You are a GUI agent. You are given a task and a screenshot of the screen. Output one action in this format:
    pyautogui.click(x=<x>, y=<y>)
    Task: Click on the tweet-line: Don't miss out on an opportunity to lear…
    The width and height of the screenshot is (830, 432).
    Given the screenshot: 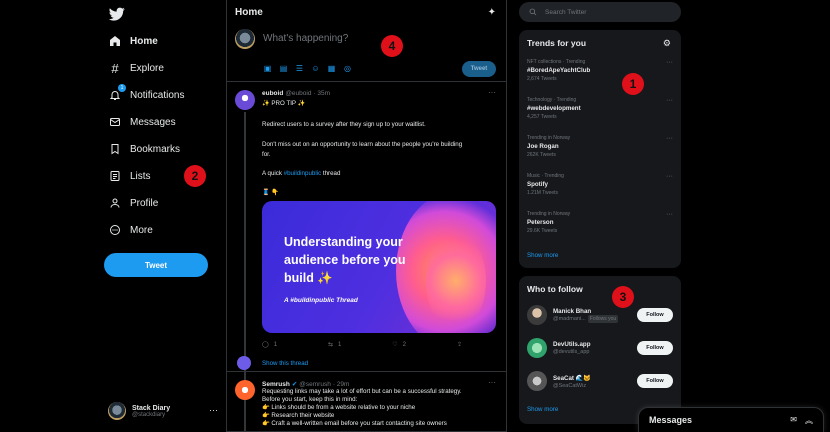 What is the action you would take?
    pyautogui.click(x=362, y=144)
    